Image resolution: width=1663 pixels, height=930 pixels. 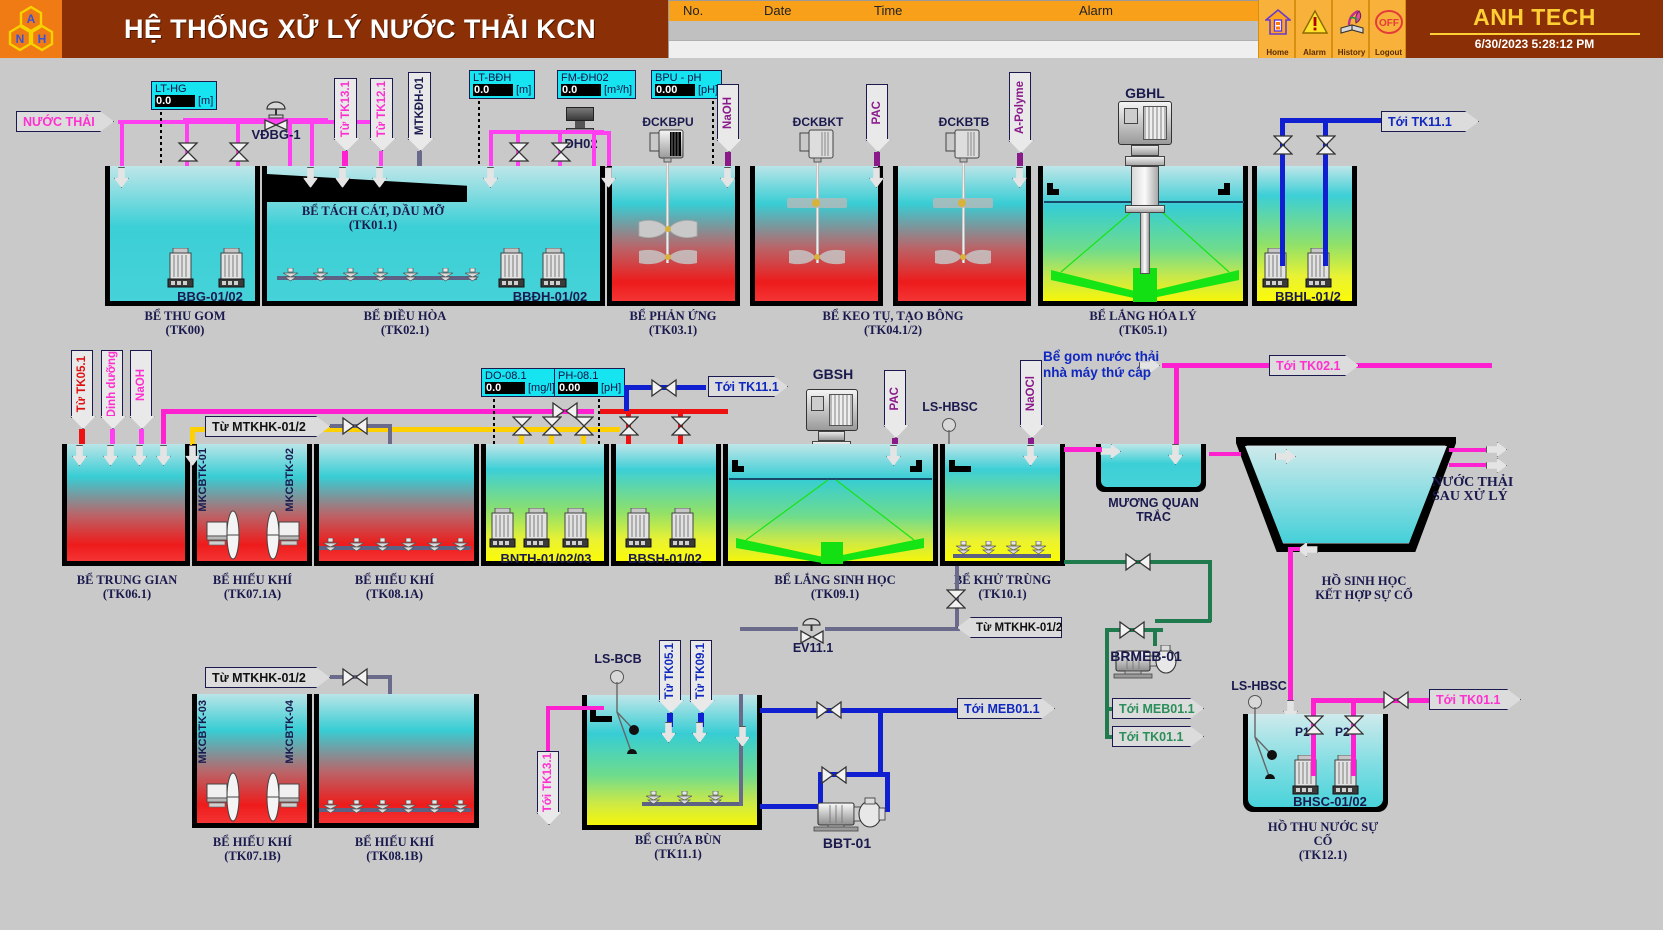 What do you see at coordinates (1330, 801) in the screenshot?
I see `pump-bhsc-label: BHSC-01/02` at bounding box center [1330, 801].